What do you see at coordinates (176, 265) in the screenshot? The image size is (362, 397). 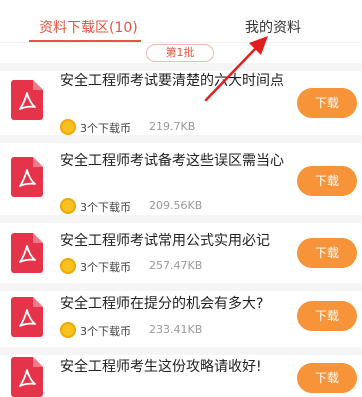 I see `item-size: 257.47KB` at bounding box center [176, 265].